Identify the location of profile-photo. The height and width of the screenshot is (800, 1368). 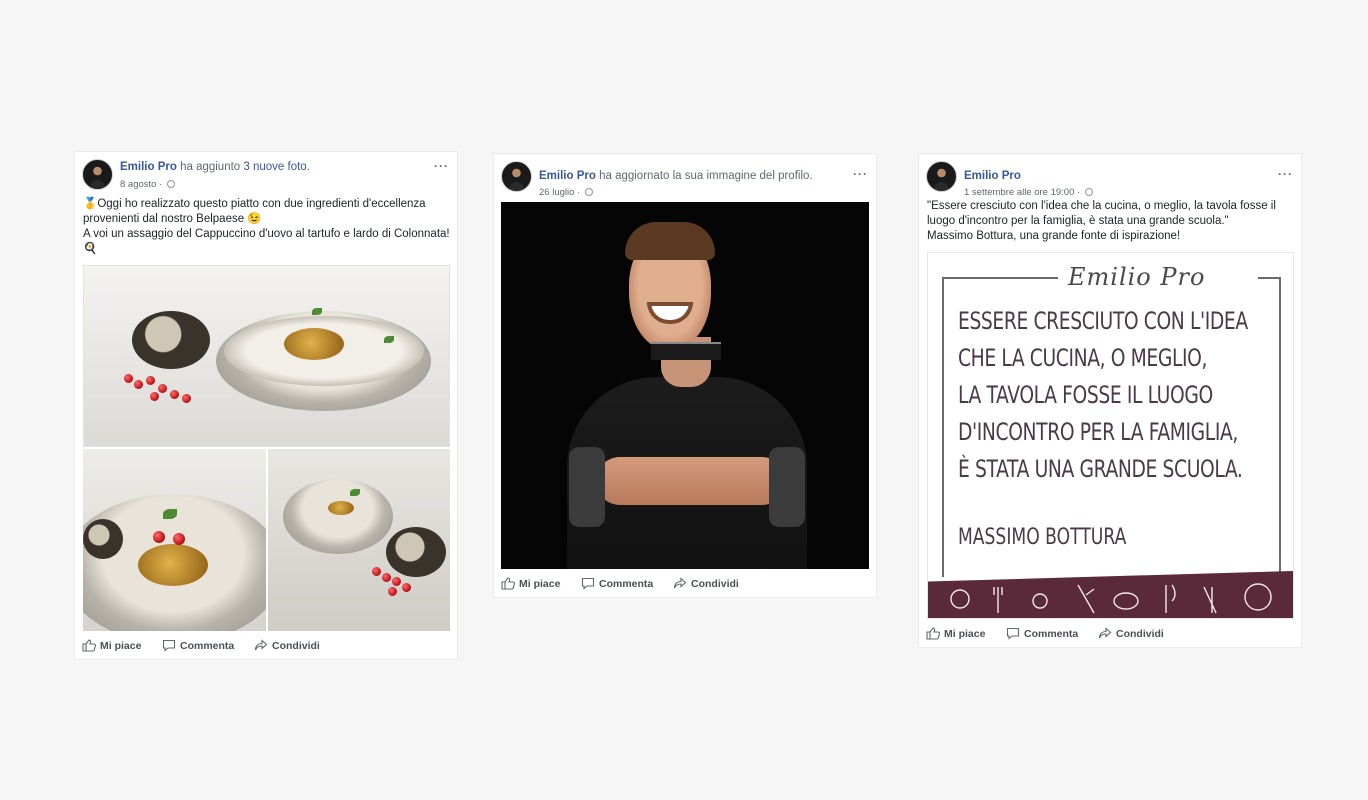
(685, 385).